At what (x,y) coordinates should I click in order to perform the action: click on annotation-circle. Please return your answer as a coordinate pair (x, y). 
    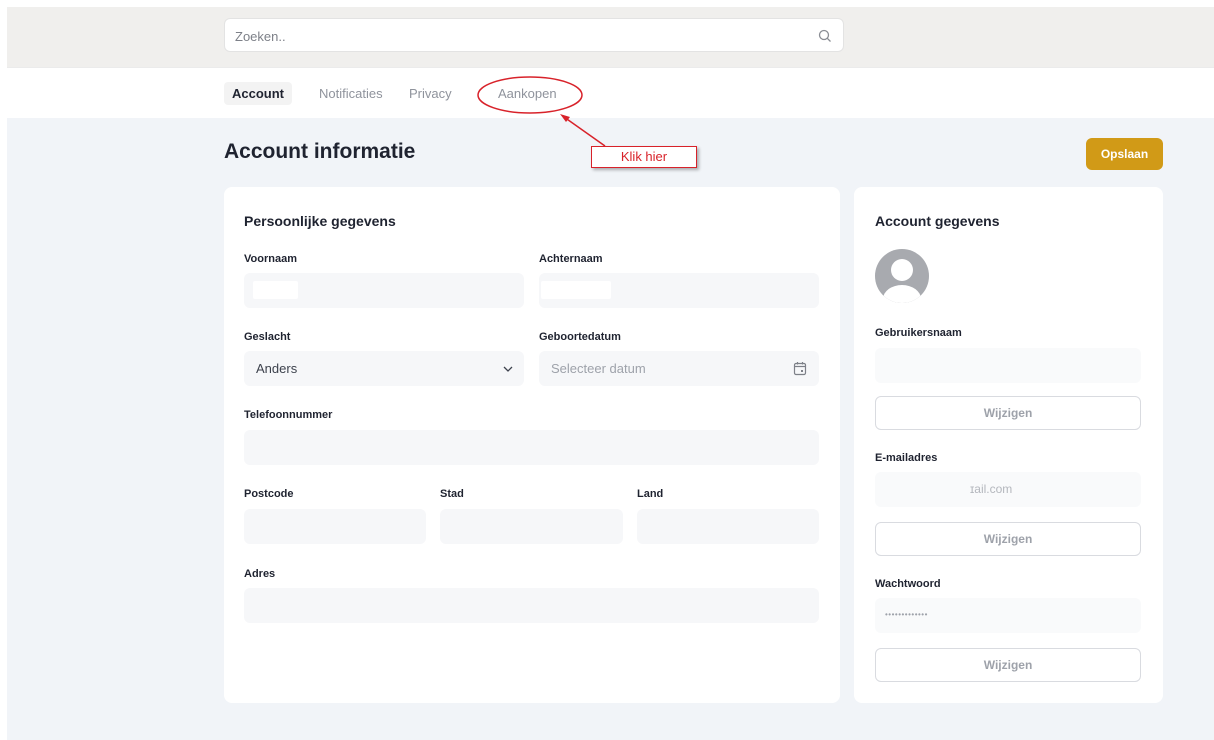
    Looking at the image, I should click on (530, 95).